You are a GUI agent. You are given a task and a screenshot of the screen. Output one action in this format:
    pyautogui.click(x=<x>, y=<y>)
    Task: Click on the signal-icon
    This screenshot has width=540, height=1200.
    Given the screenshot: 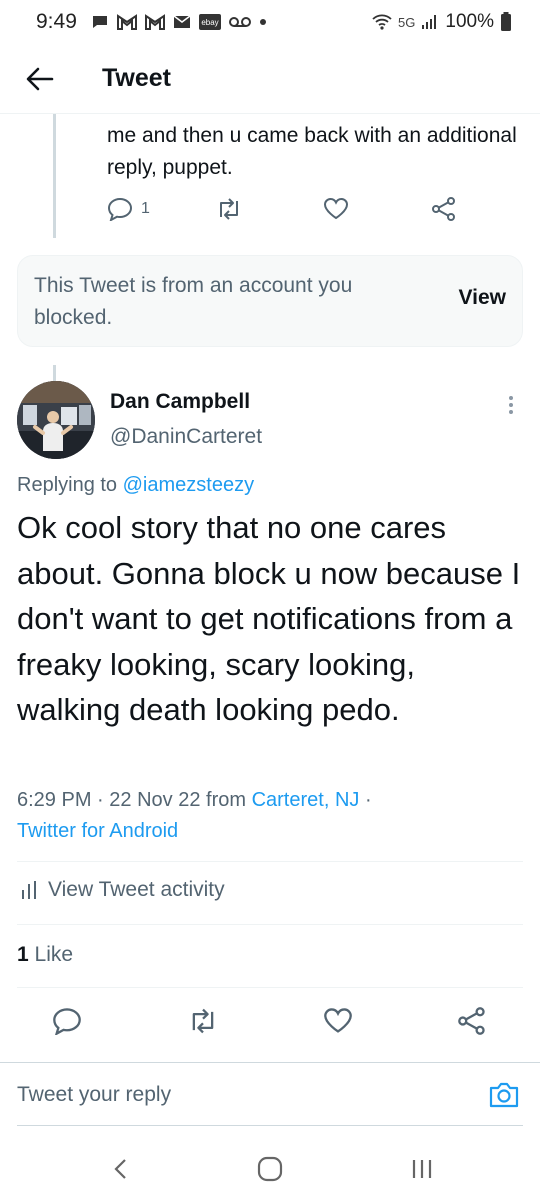 What is the action you would take?
    pyautogui.click(x=430, y=22)
    